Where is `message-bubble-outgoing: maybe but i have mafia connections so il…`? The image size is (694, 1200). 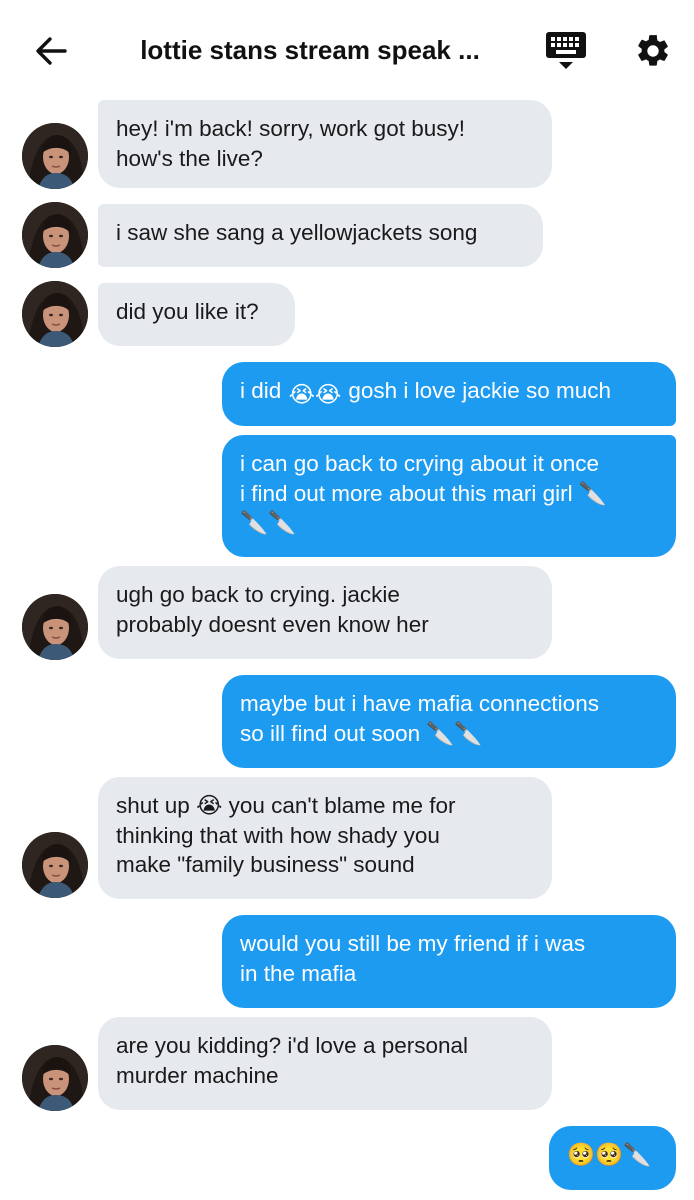
message-bubble-outgoing: maybe but i have mafia connections so il… is located at coordinates (449, 721).